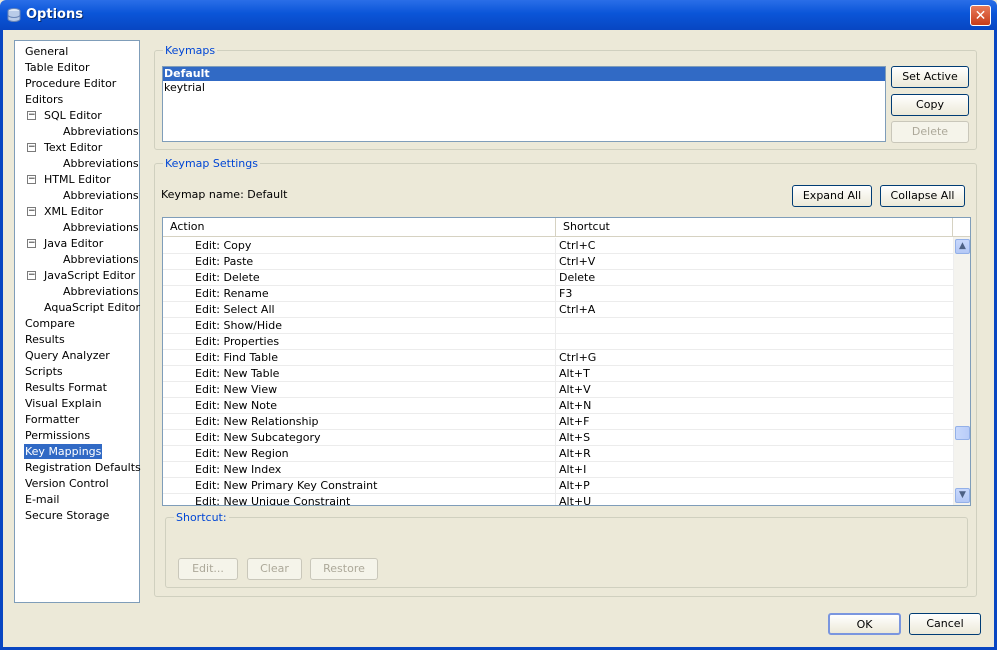 The image size is (997, 650). What do you see at coordinates (237, 341) in the screenshot?
I see `action-cell: Edit: Properties` at bounding box center [237, 341].